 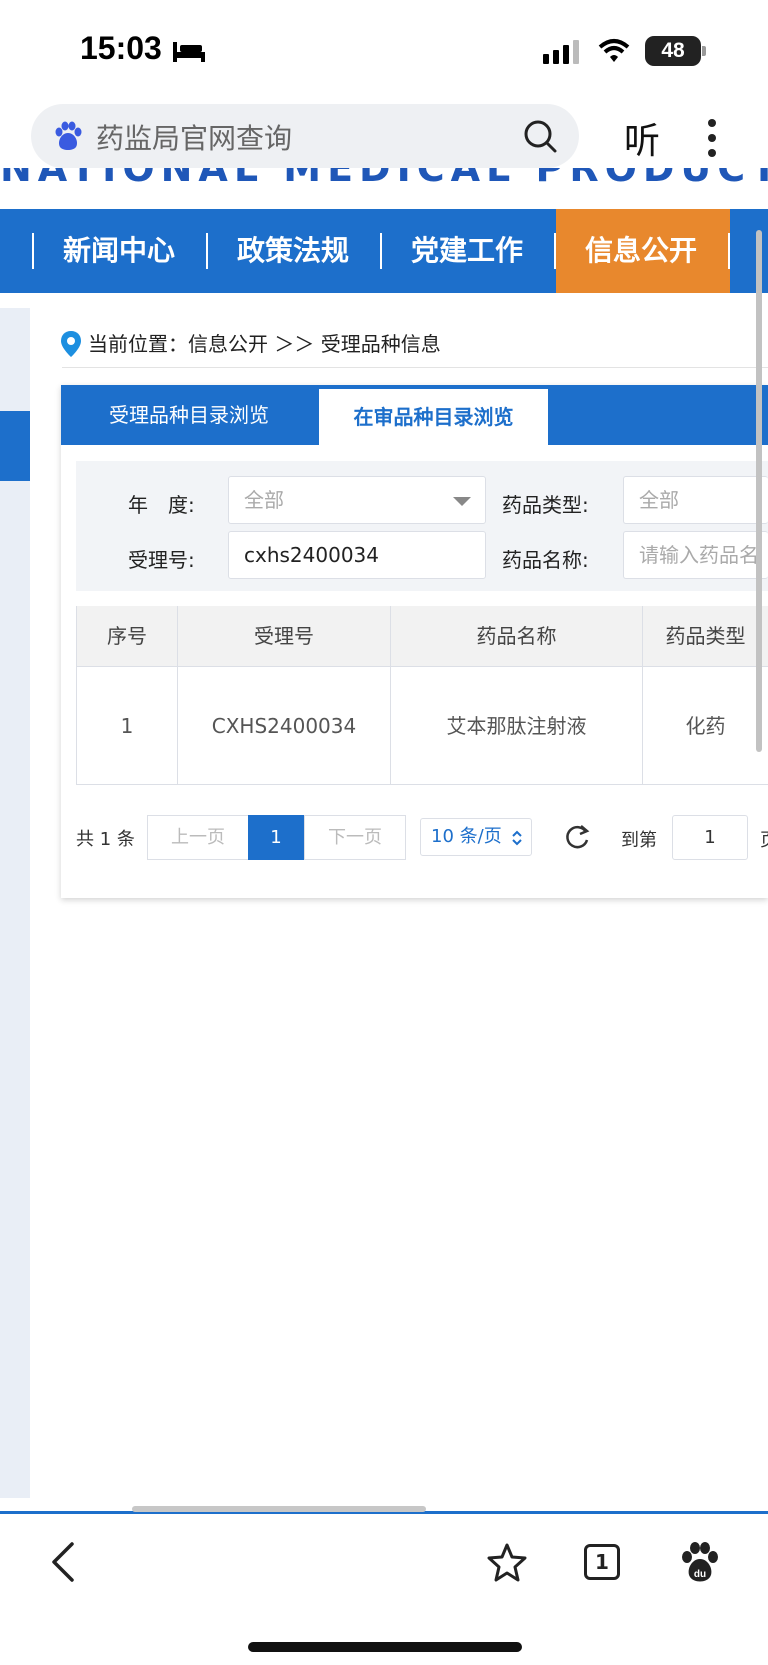 What do you see at coordinates (264, 344) in the screenshot?
I see `breadcrumb: 当前位置：信息公开 ＞＞ 受理品种信息` at bounding box center [264, 344].